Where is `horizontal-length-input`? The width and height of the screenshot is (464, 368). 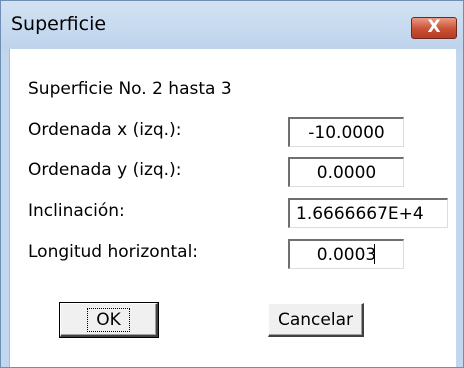 horizontal-length-input is located at coordinates (346, 254).